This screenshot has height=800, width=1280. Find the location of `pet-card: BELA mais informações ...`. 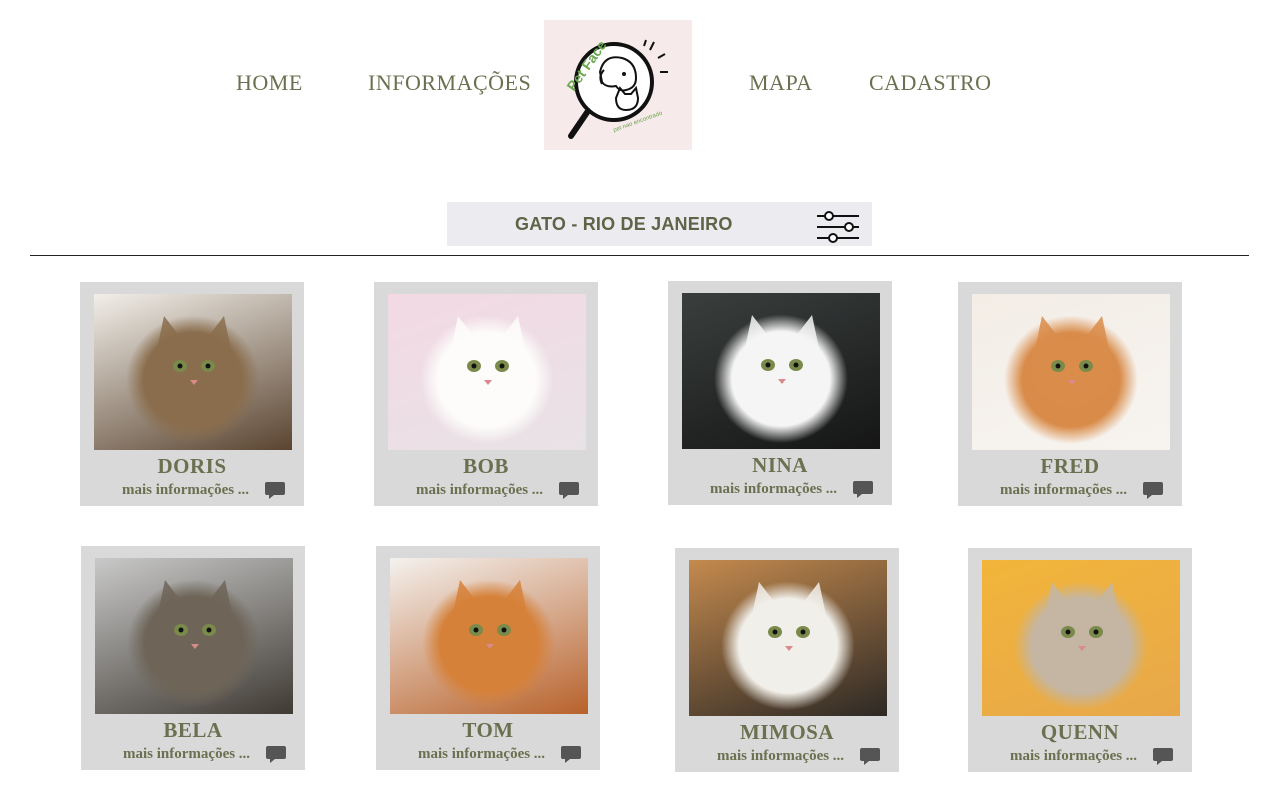

pet-card: BELA mais informações ... is located at coordinates (193, 658).